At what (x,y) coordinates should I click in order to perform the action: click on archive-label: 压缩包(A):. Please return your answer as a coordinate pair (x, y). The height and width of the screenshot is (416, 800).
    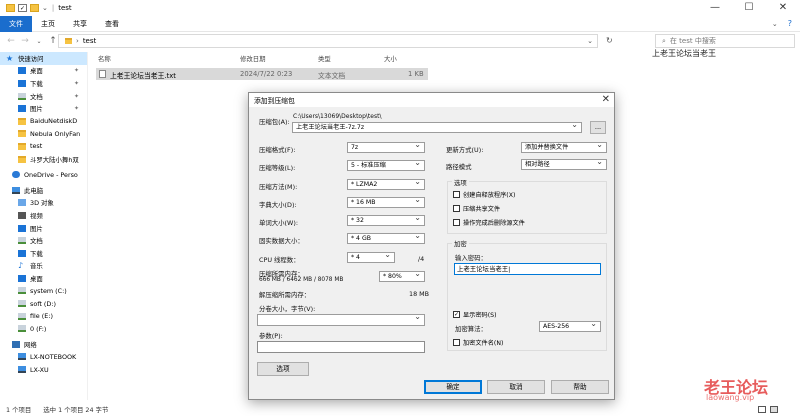
    Looking at the image, I should click on (274, 122).